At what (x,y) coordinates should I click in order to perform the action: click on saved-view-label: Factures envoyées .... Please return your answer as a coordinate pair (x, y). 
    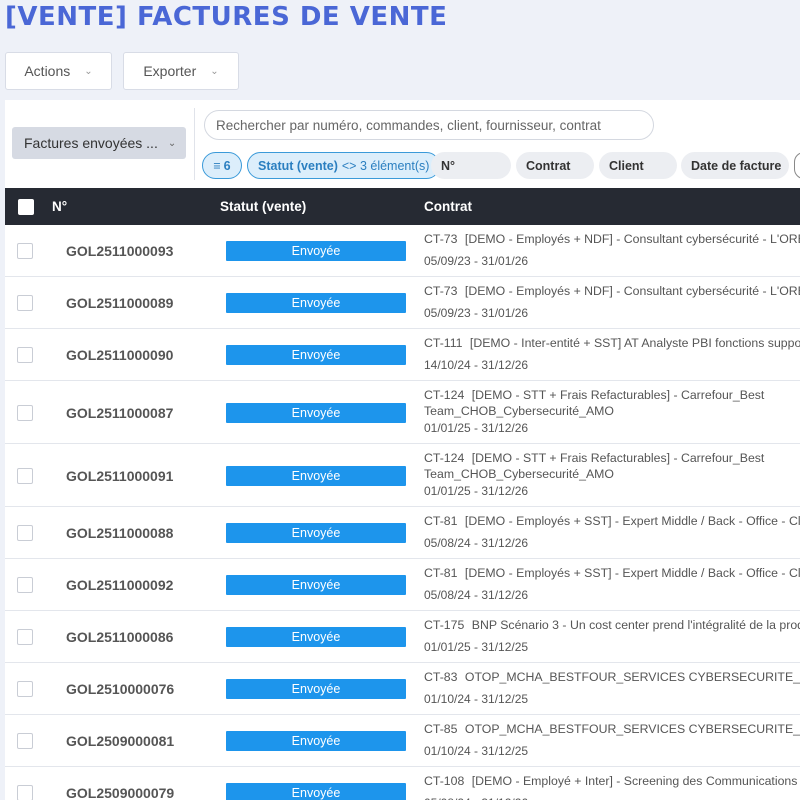
    Looking at the image, I should click on (91, 143).